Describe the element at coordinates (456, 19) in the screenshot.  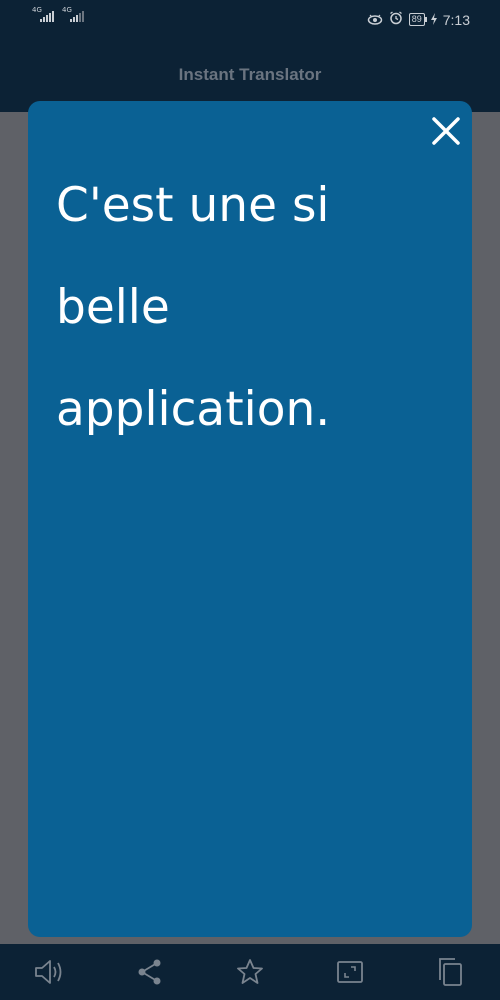
I see `clock: 7:13` at that location.